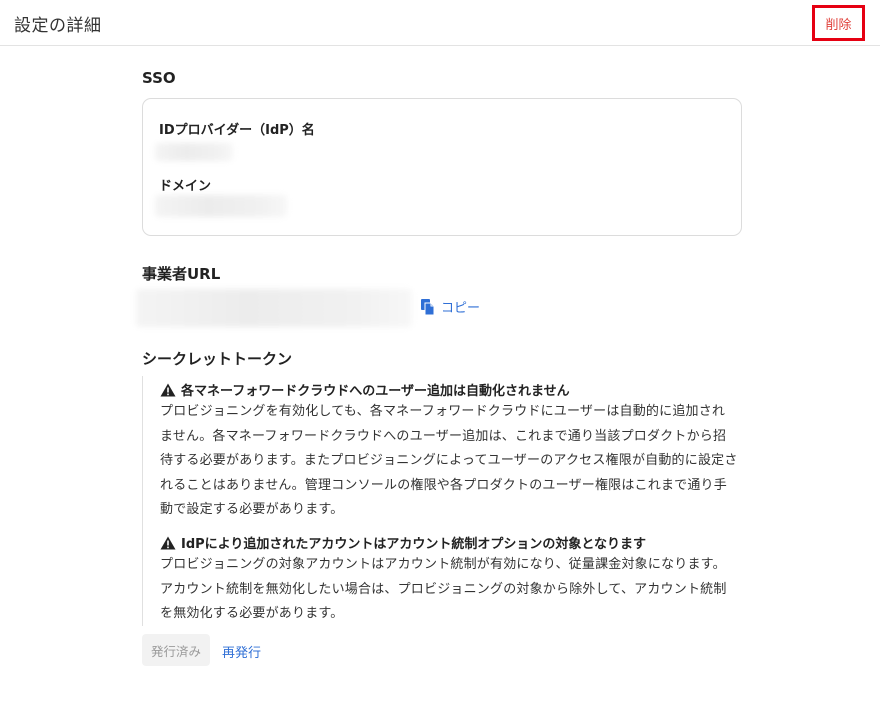 This screenshot has width=880, height=726. What do you see at coordinates (58, 26) in the screenshot?
I see `page-title: 設定の詳細` at bounding box center [58, 26].